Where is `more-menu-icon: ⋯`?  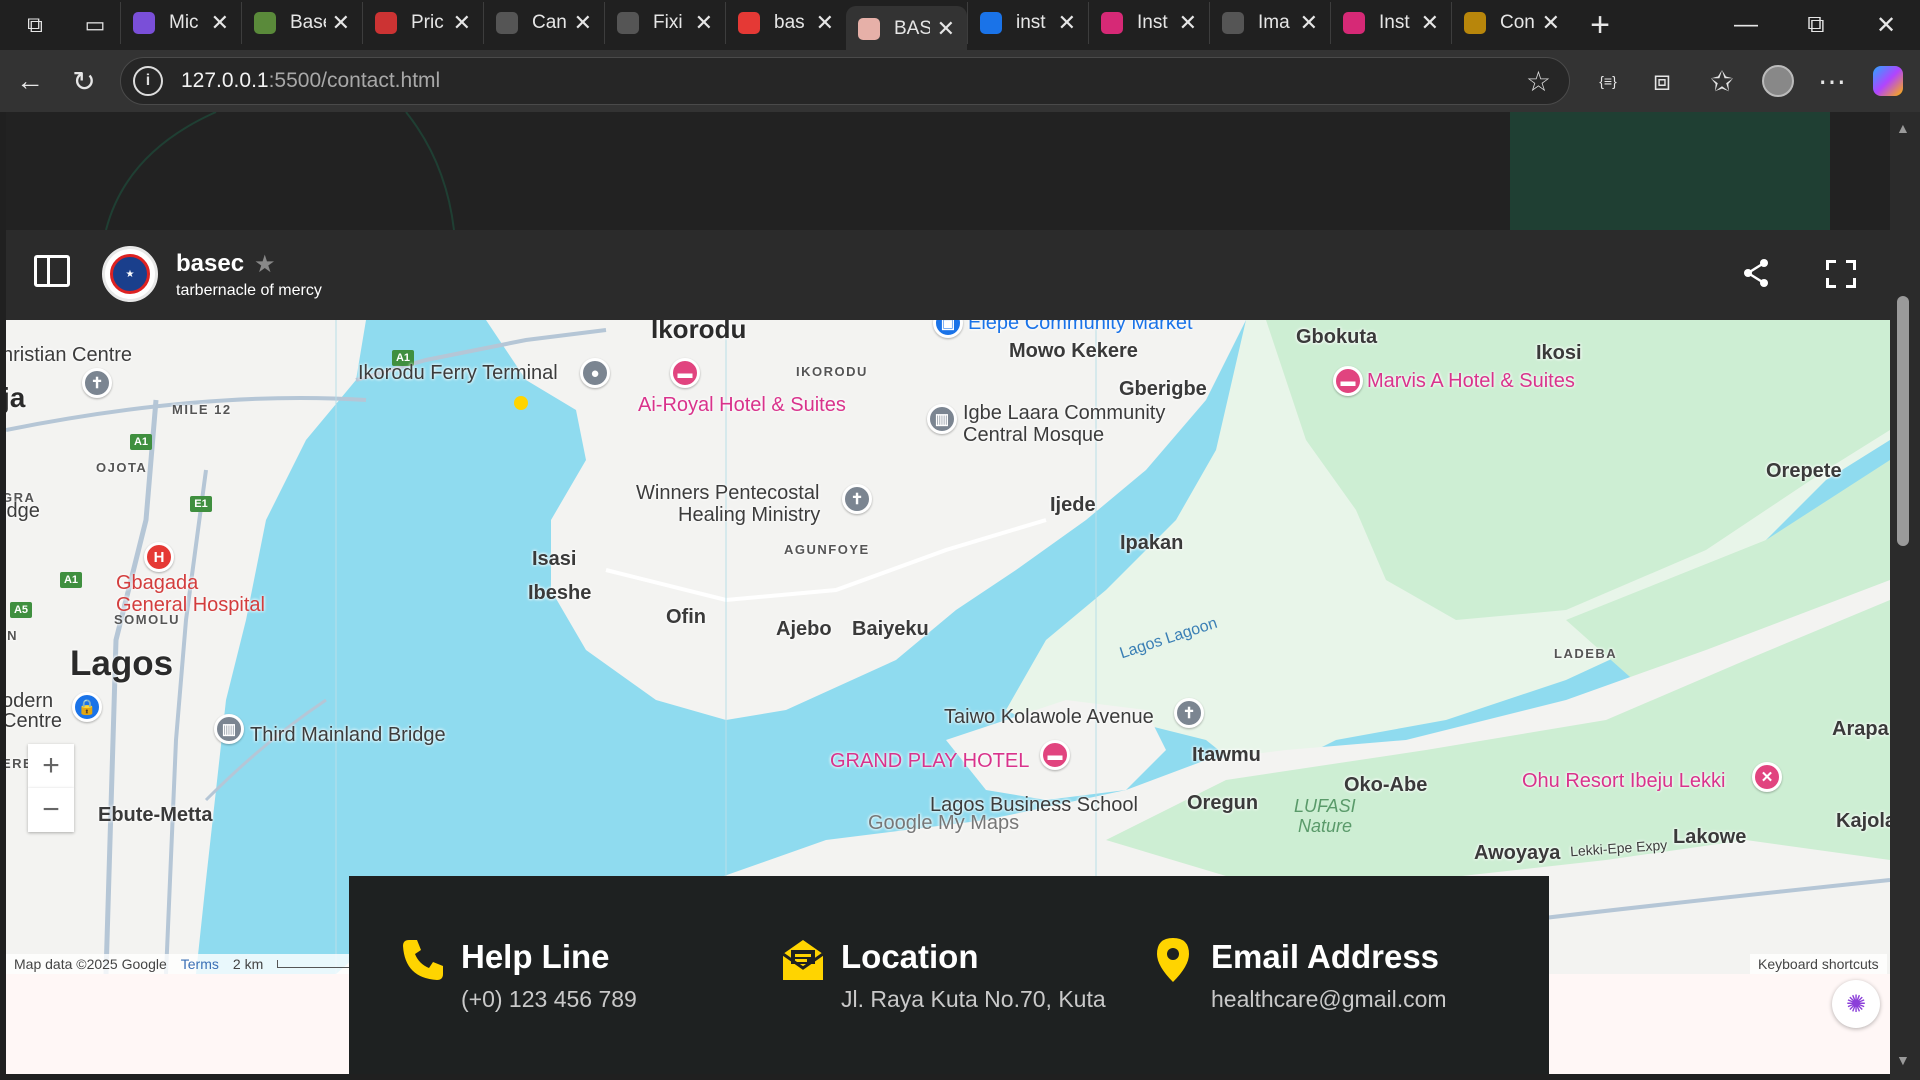 more-menu-icon: ⋯ is located at coordinates (1832, 81).